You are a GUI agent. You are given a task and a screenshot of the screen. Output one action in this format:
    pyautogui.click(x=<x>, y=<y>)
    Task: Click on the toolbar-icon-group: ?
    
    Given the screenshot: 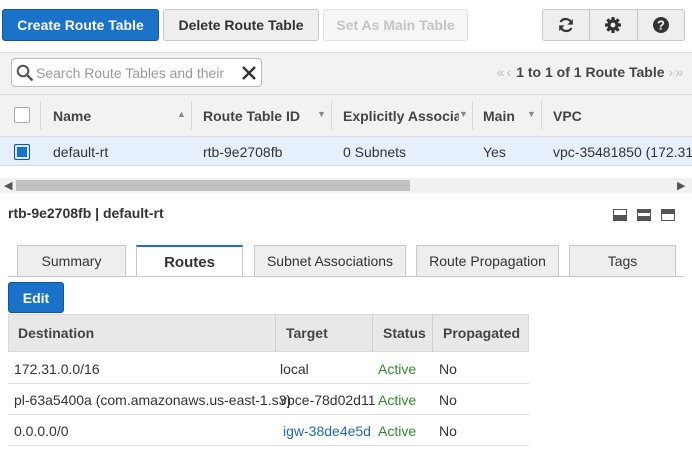 What is the action you would take?
    pyautogui.click(x=613, y=25)
    